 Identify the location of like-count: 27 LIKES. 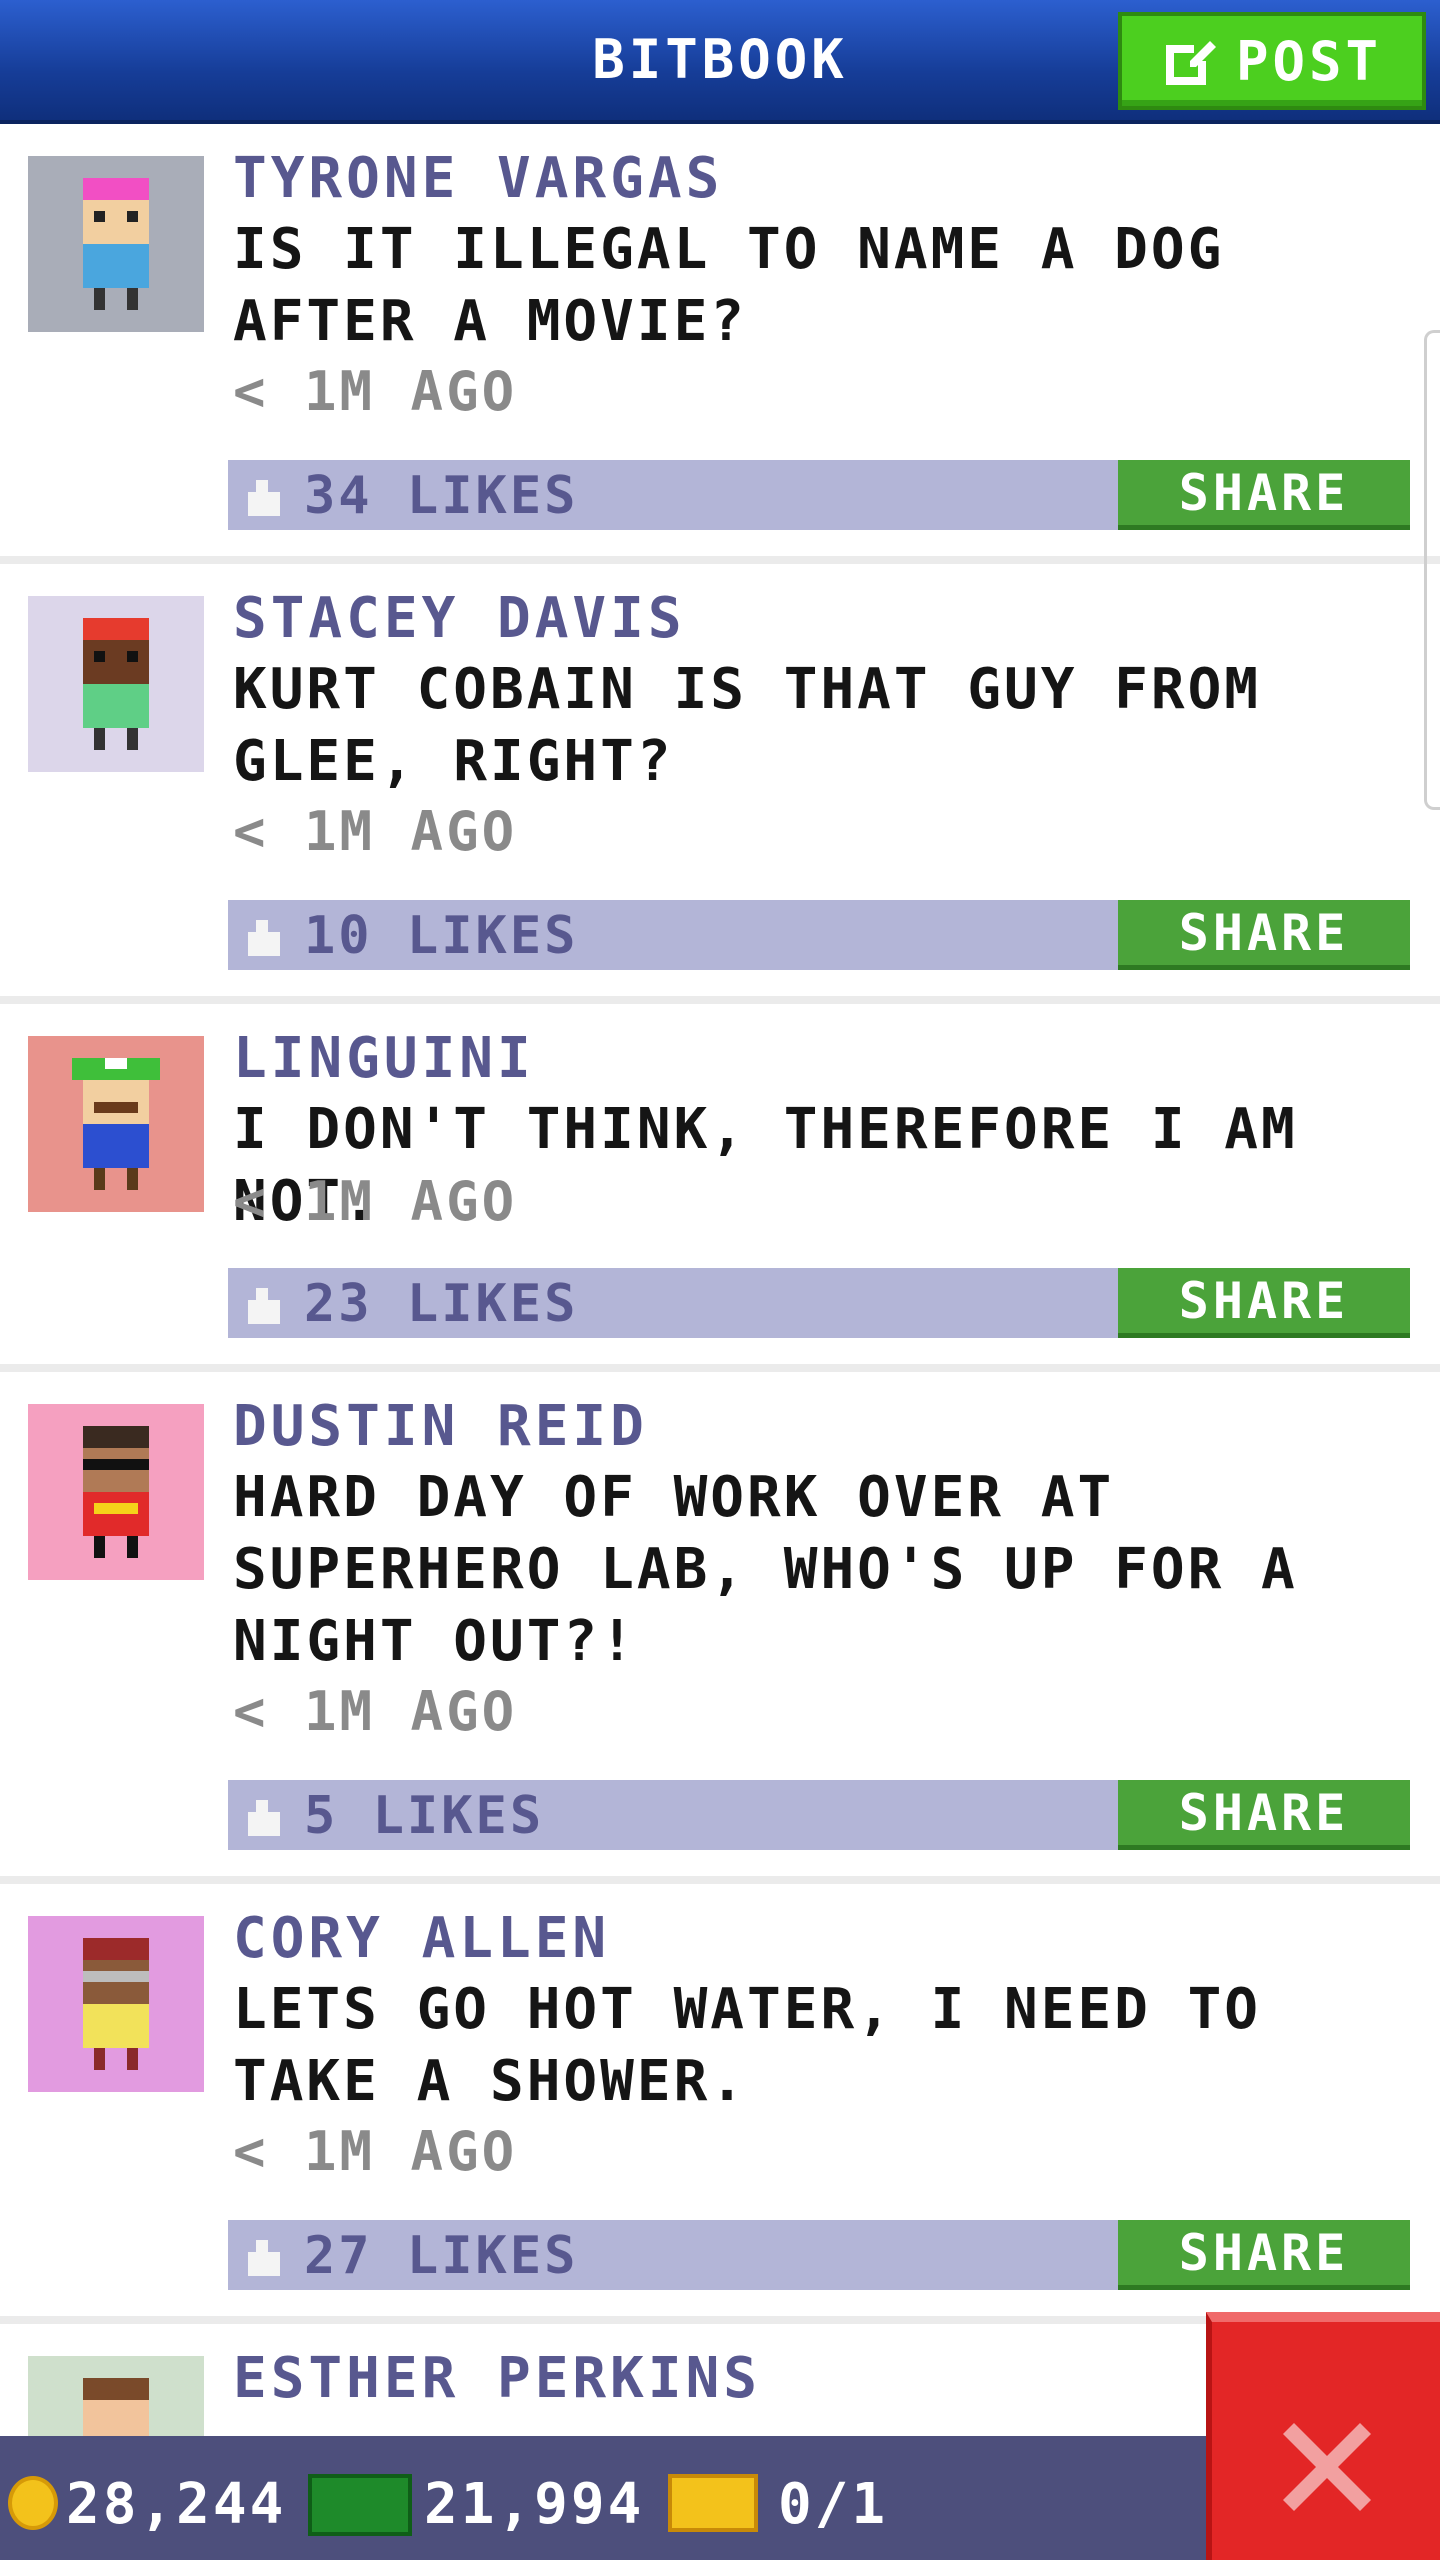
(441, 2256).